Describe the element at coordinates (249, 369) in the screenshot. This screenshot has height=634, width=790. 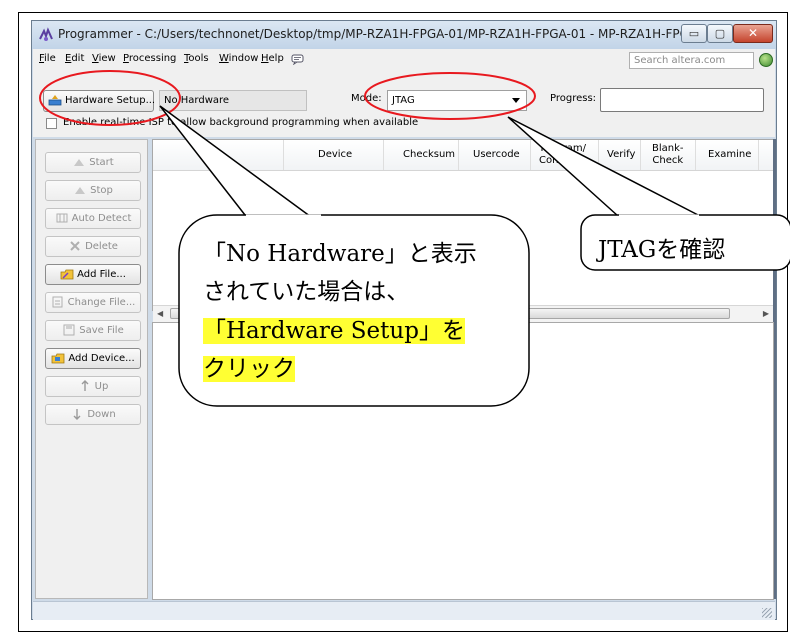
I see `callout-highlight-4: クリック` at that location.